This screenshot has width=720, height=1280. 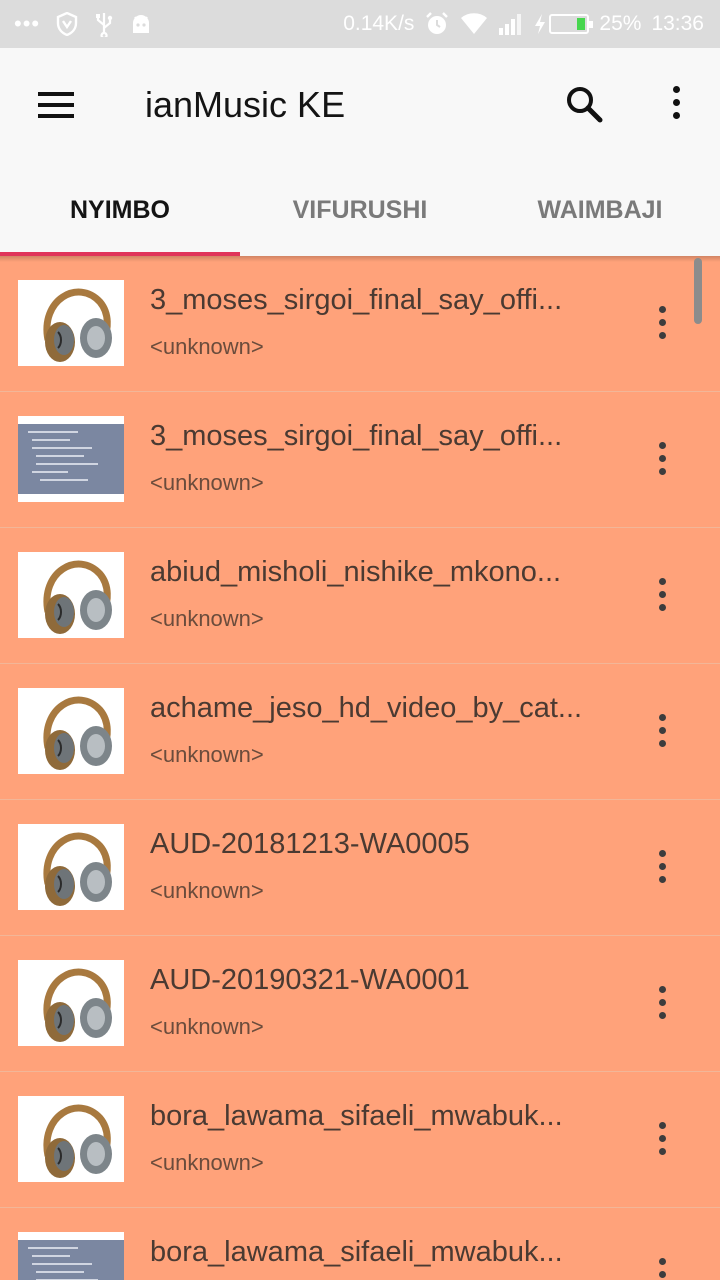 I want to click on appbar-shadow, so click(x=360, y=259).